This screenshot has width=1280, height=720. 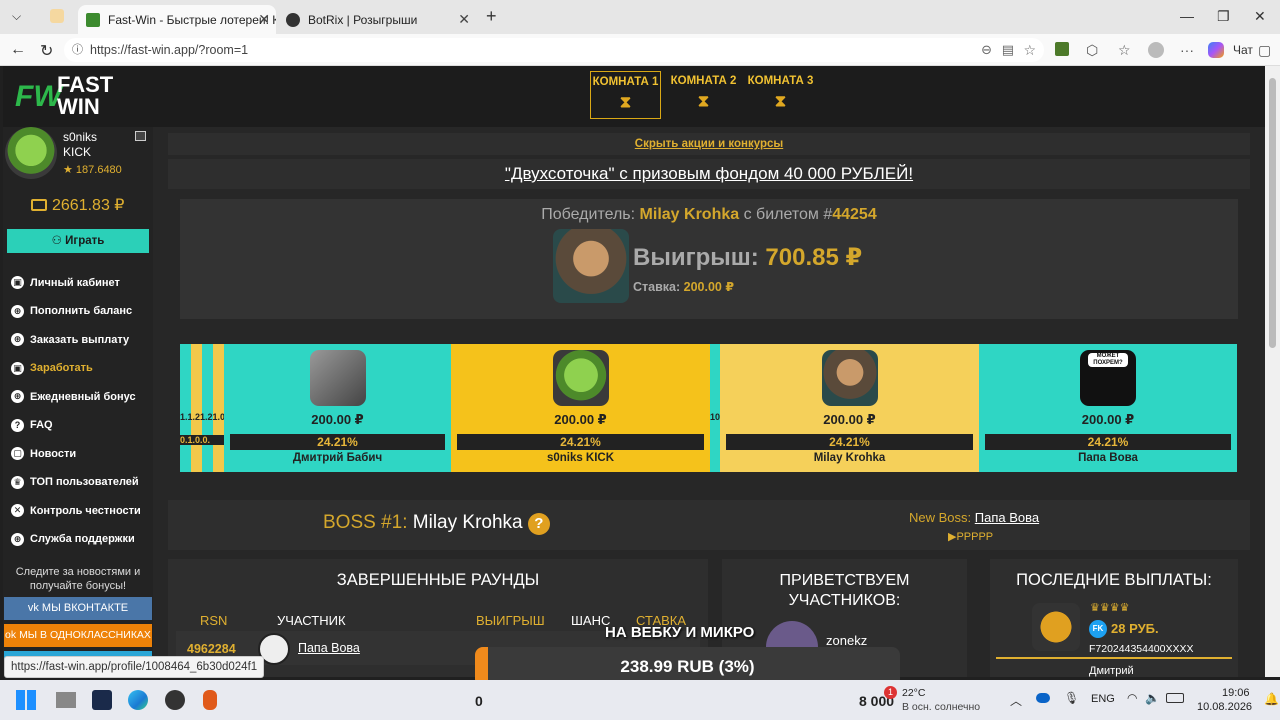 What do you see at coordinates (1092, 50) in the screenshot?
I see `extensions-puzzle-icon: ⬡` at bounding box center [1092, 50].